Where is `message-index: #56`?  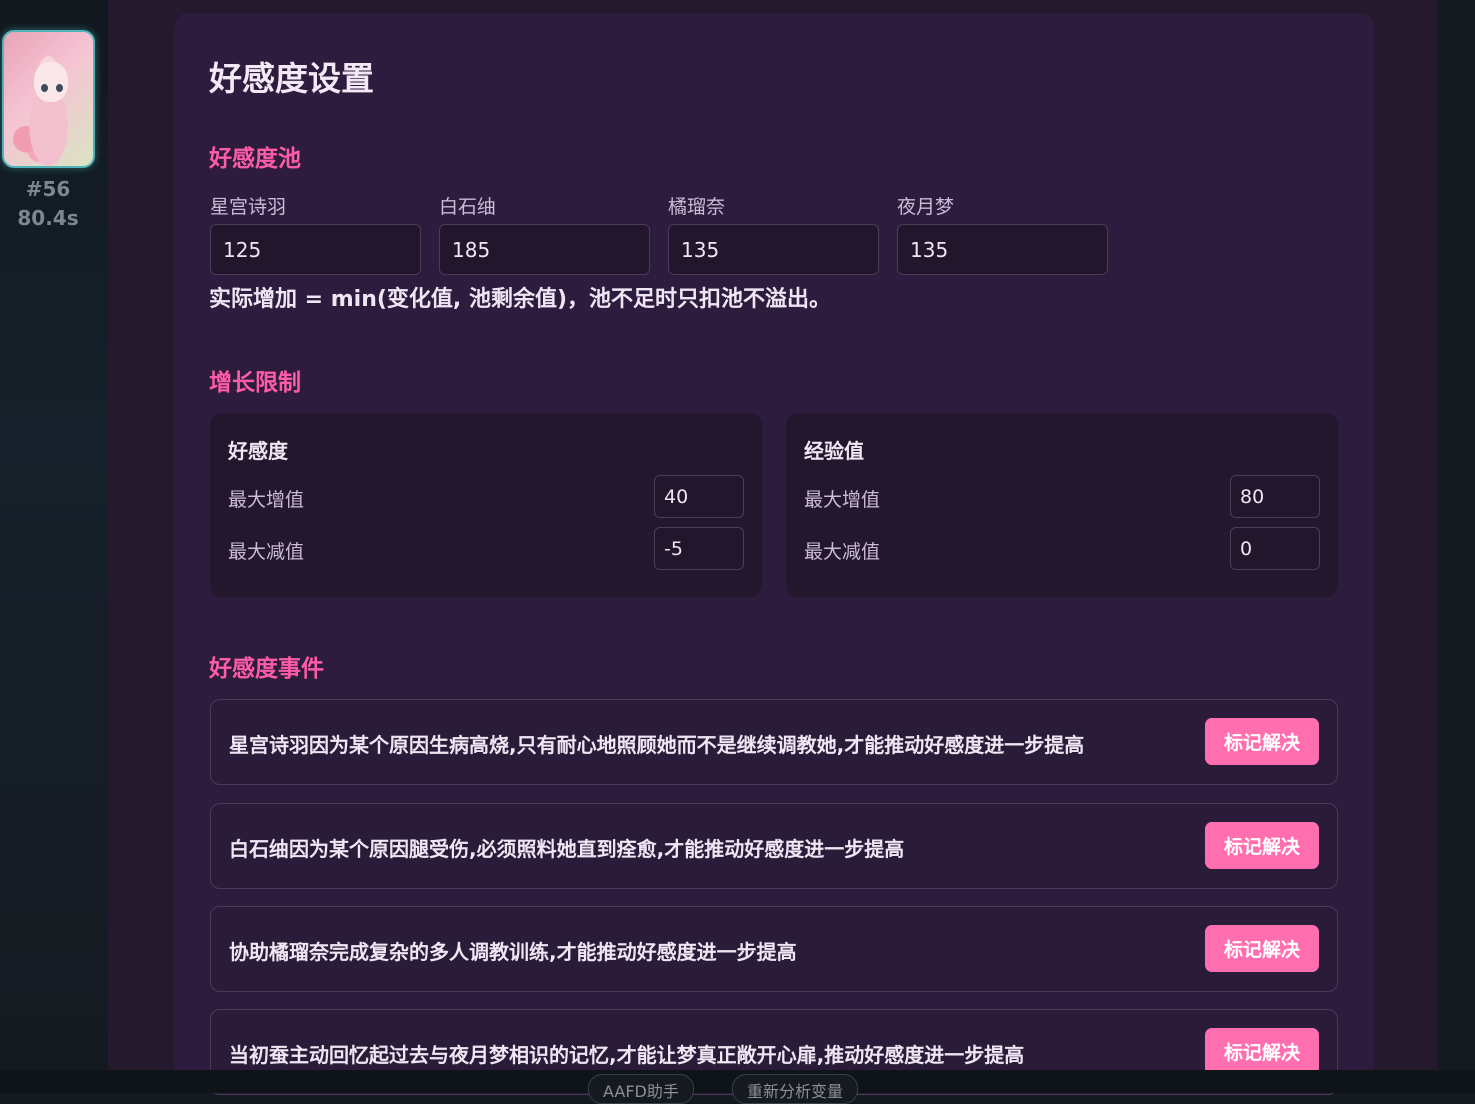 message-index: #56 is located at coordinates (48, 189).